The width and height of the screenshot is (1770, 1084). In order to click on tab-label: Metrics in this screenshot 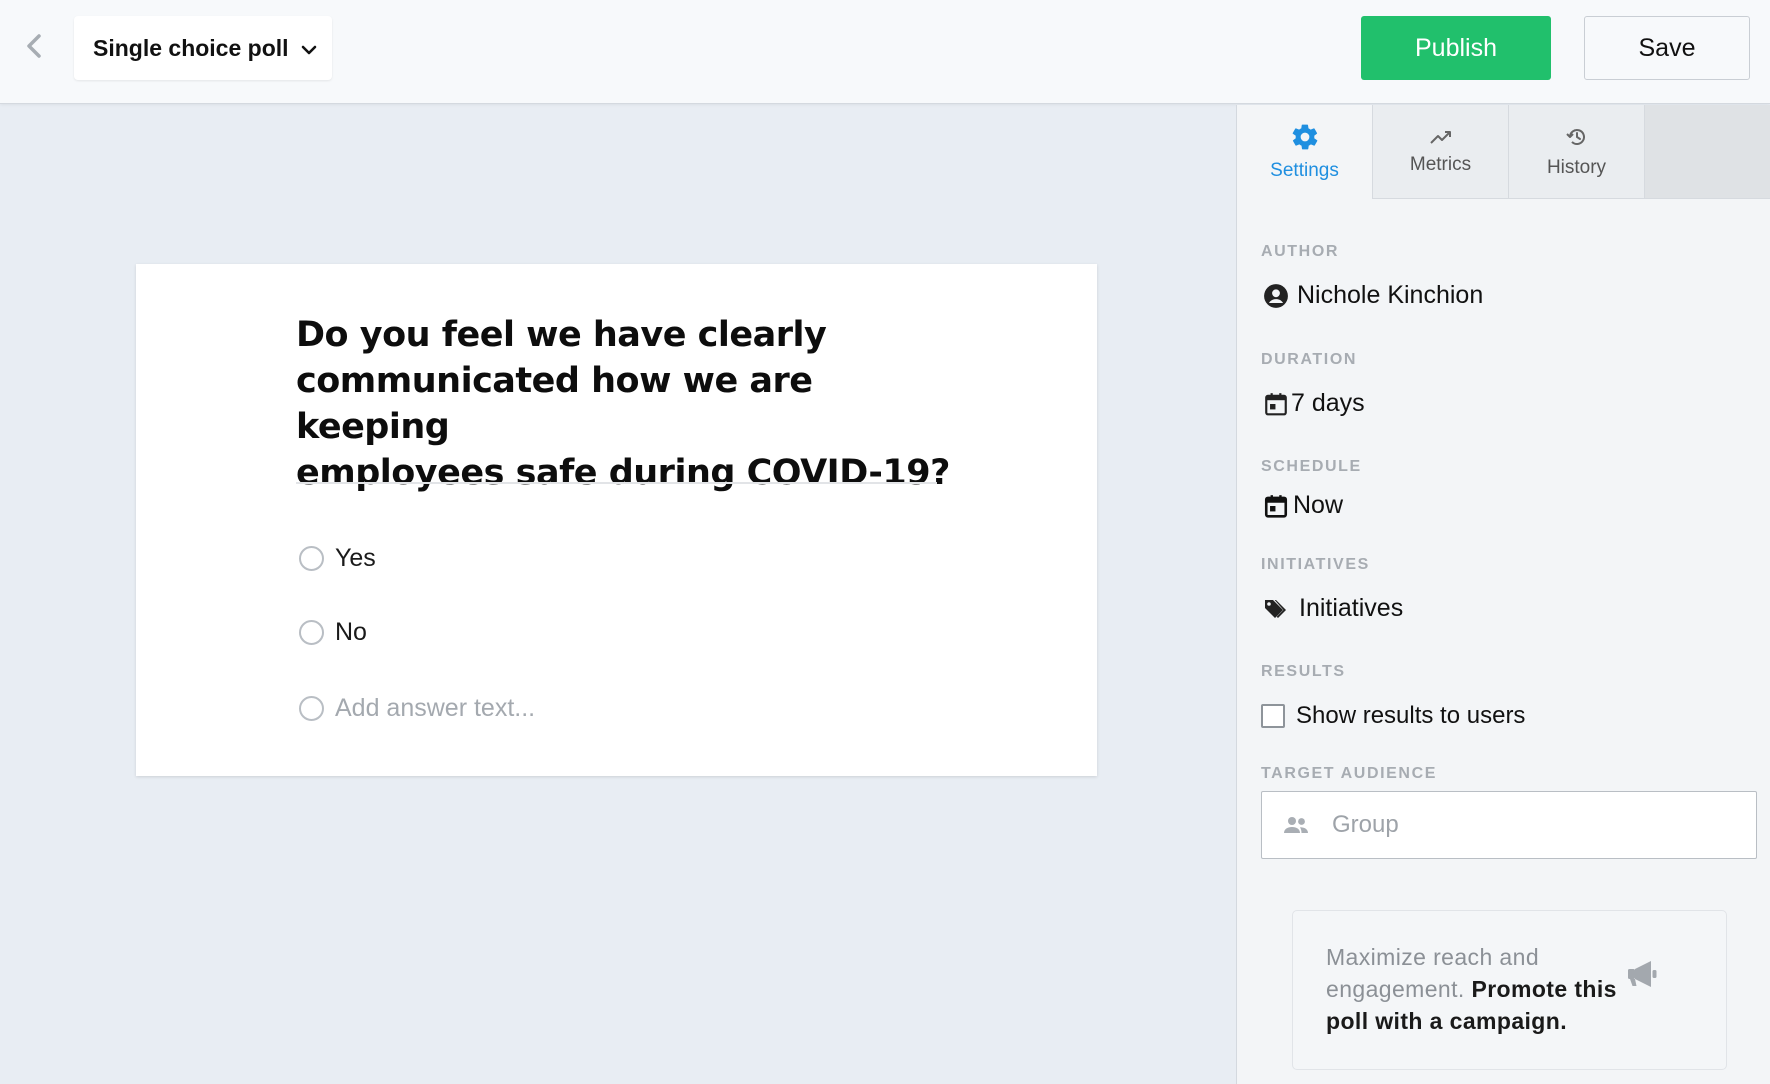, I will do `click(1440, 164)`.